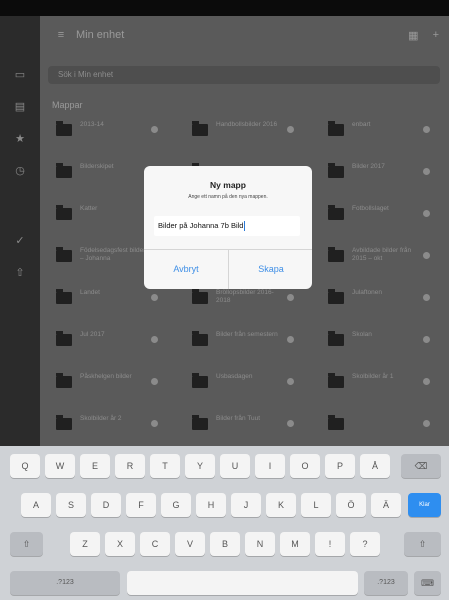 This screenshot has height=600, width=449. Describe the element at coordinates (165, 466) in the screenshot. I see `key: T` at that location.